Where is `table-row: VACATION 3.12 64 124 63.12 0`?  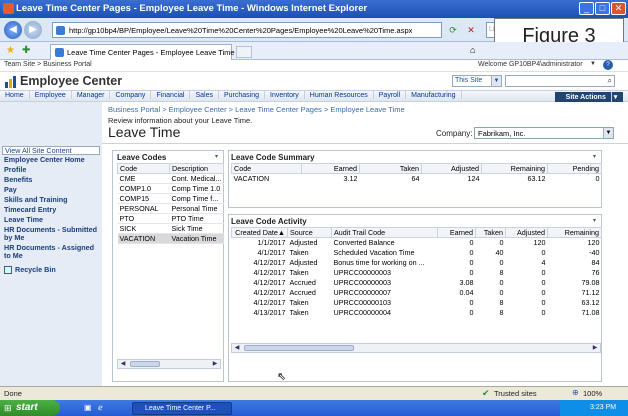 table-row: VACATION 3.12 64 124 63.12 0 is located at coordinates (417, 179).